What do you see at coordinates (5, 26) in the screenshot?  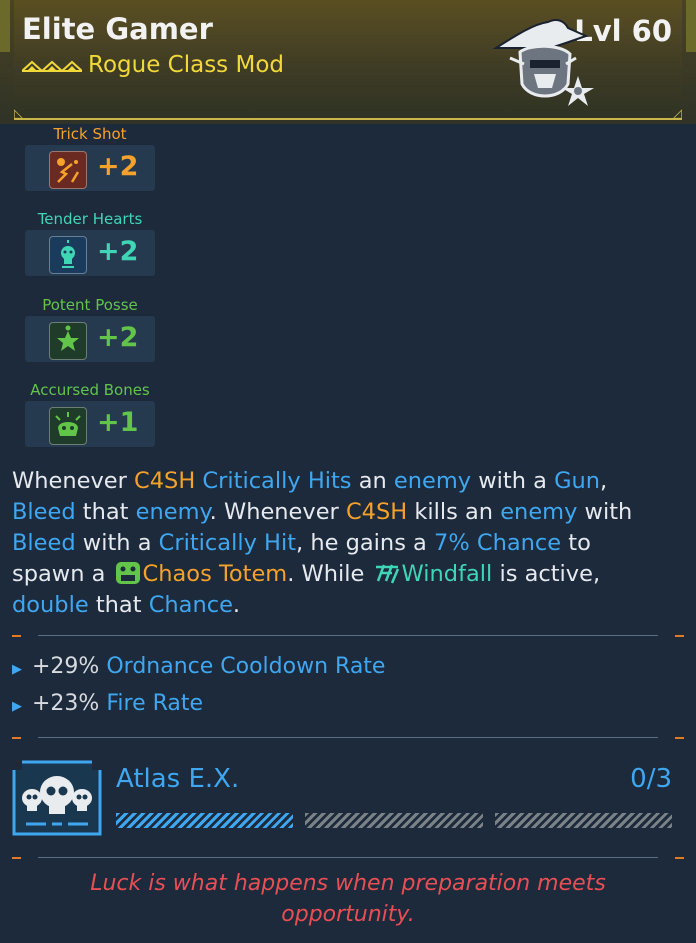 I see `header-left-accent` at bounding box center [5, 26].